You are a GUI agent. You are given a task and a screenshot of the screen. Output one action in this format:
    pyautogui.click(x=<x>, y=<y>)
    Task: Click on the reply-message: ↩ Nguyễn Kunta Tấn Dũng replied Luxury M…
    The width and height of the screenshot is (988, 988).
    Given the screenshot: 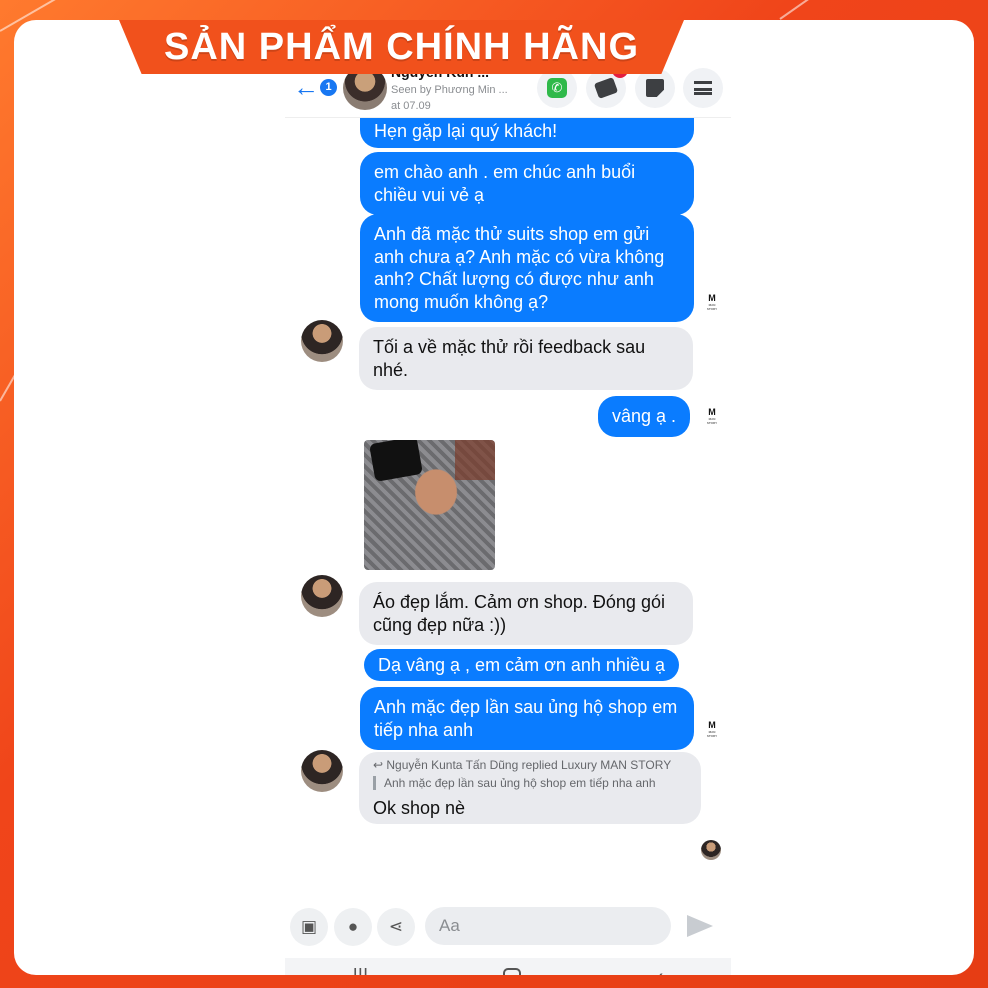 What is the action you would take?
    pyautogui.click(x=530, y=788)
    